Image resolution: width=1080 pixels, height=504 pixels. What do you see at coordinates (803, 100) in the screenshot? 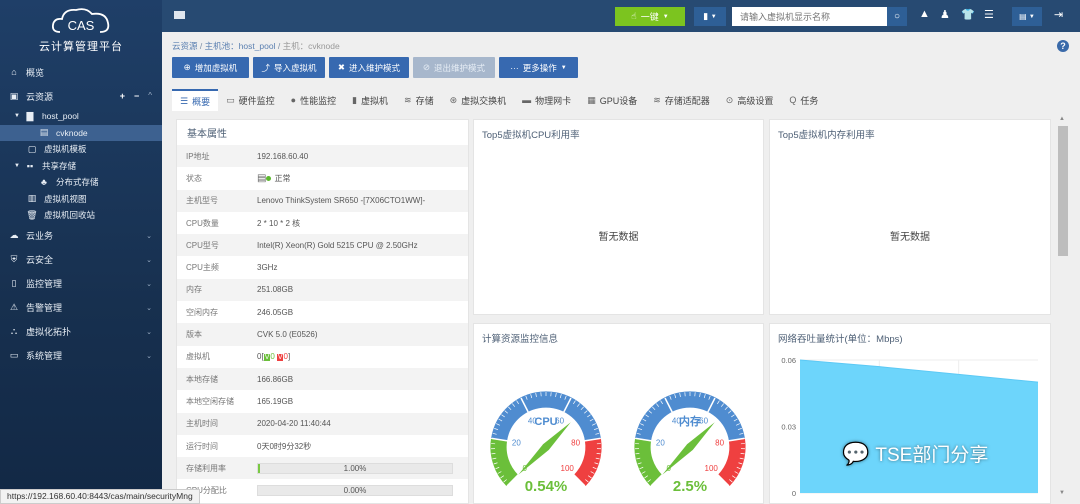
I see `tab-tasks: Q 任务` at bounding box center [803, 100].